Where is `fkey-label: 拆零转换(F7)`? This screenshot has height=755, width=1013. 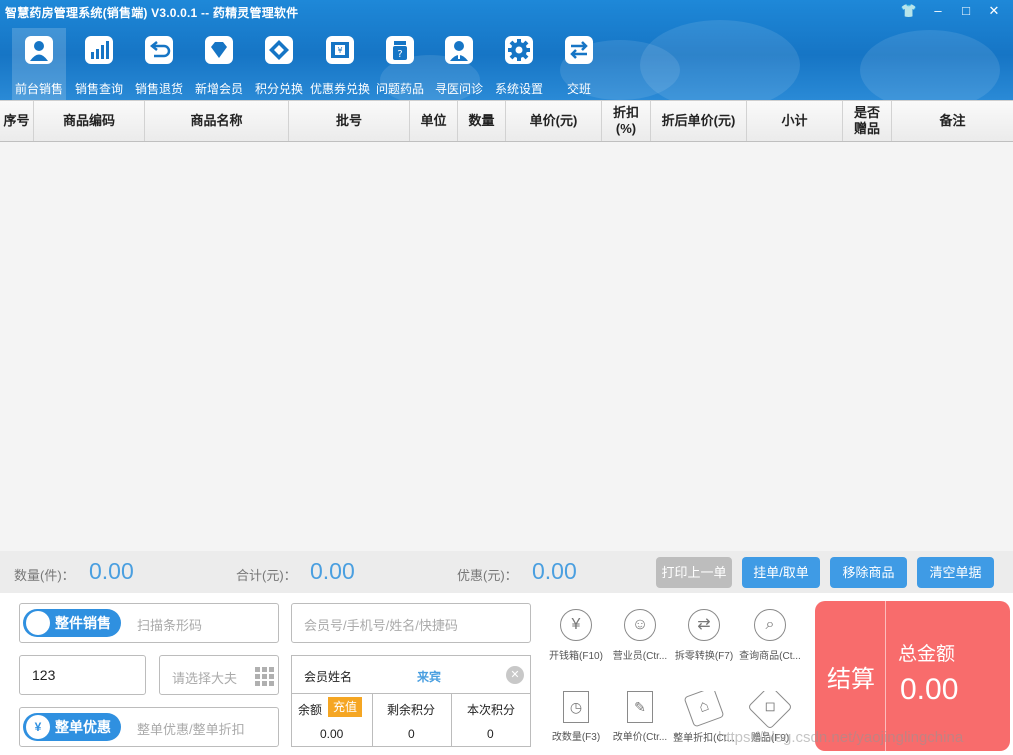 fkey-label: 拆零转换(F7) is located at coordinates (704, 656).